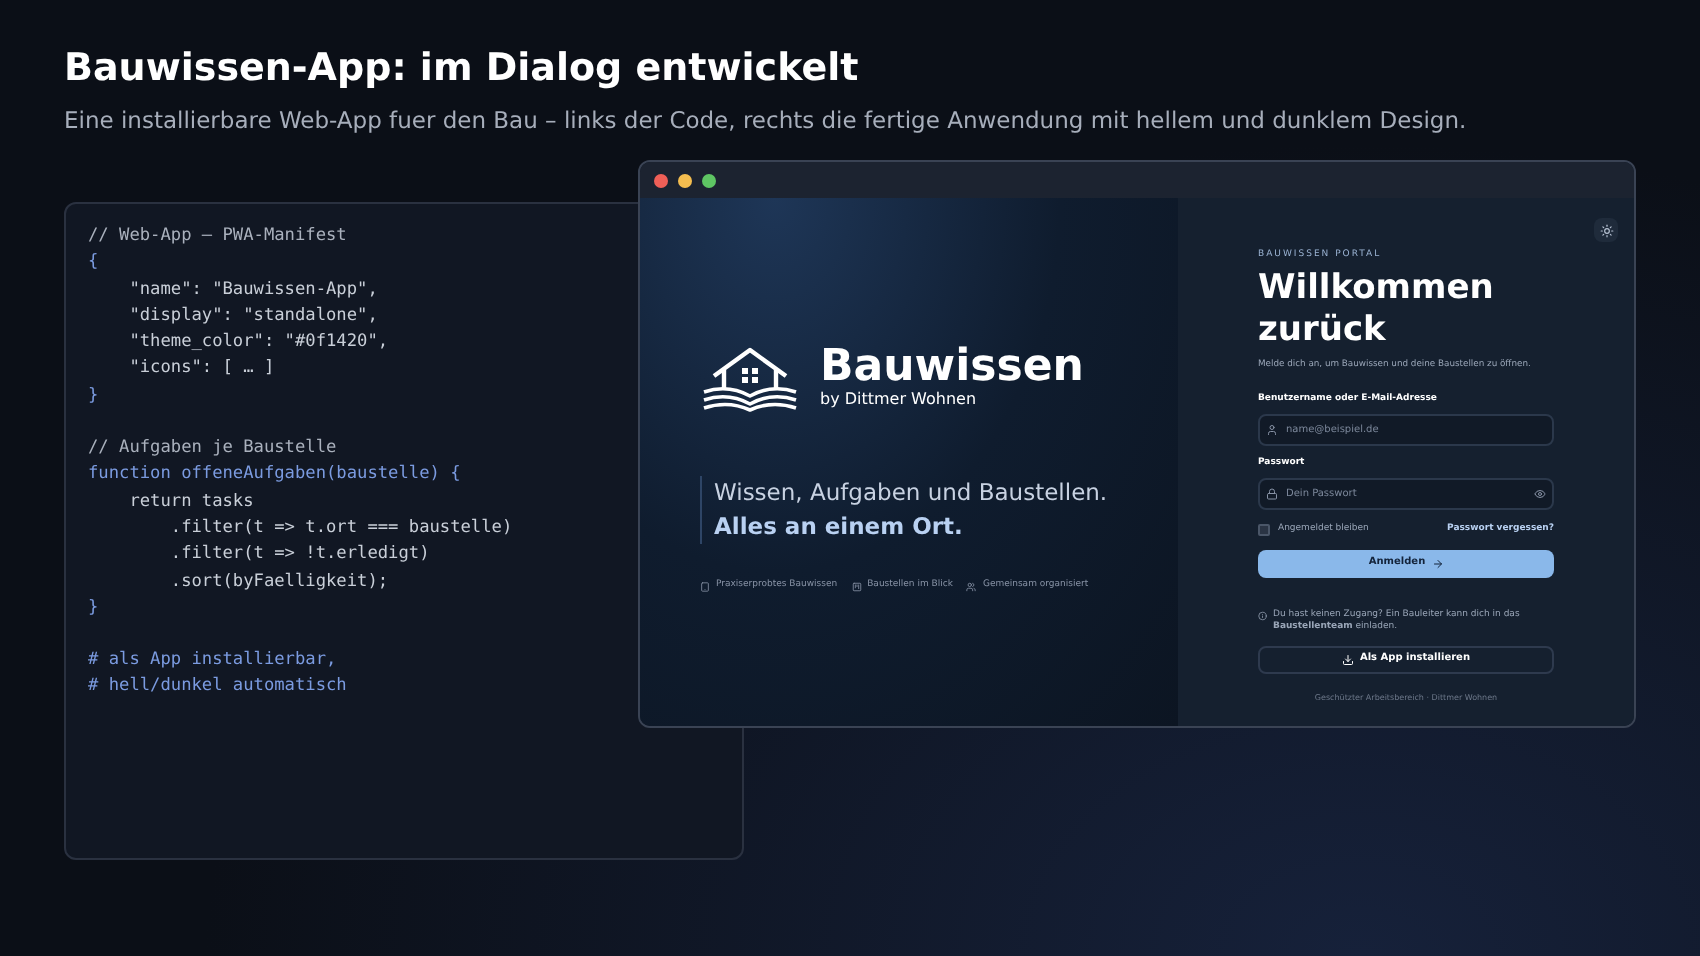 This screenshot has width=1700, height=956. Describe the element at coordinates (1263, 615) in the screenshot. I see `info-icon` at that location.